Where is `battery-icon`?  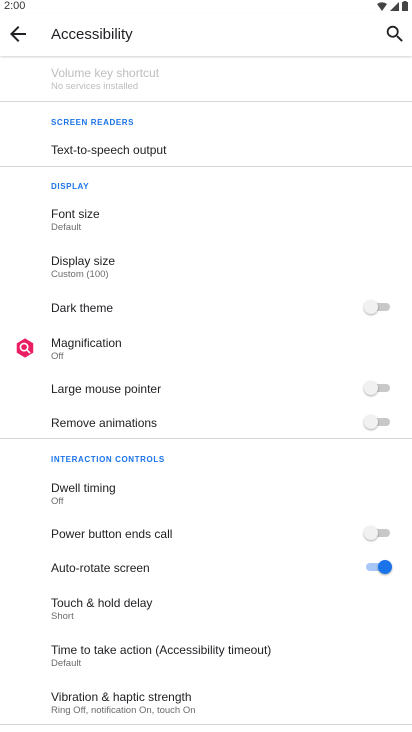 battery-icon is located at coordinates (405, 6).